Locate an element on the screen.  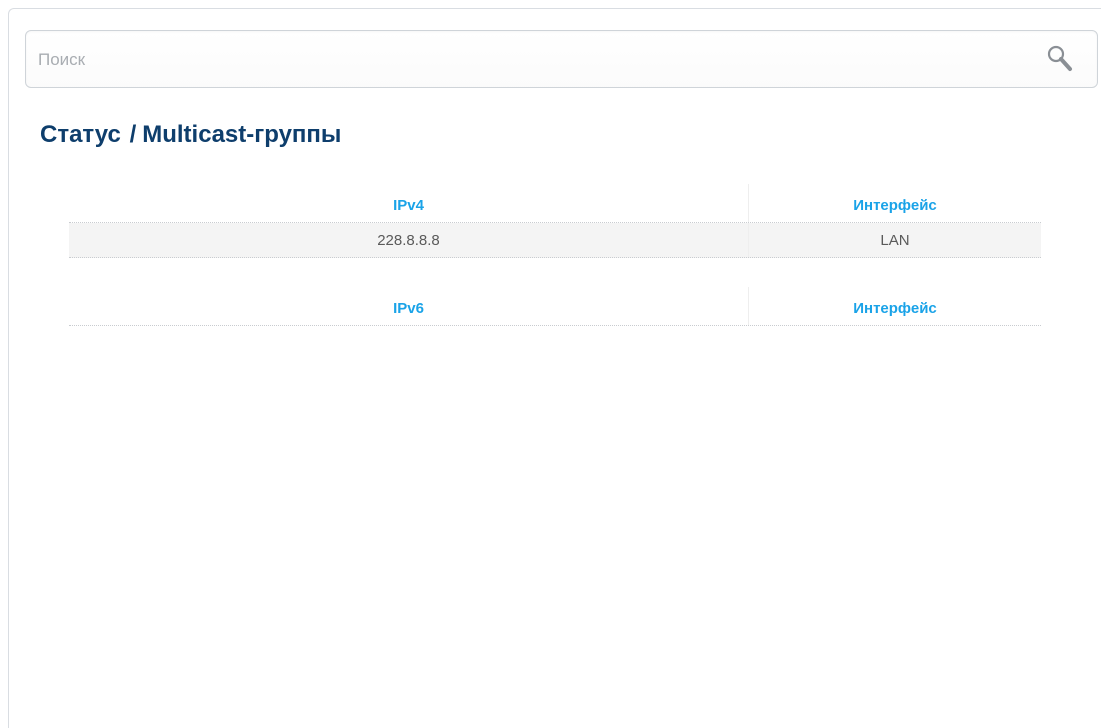
column-header-ipv4: IPv4 is located at coordinates (409, 203).